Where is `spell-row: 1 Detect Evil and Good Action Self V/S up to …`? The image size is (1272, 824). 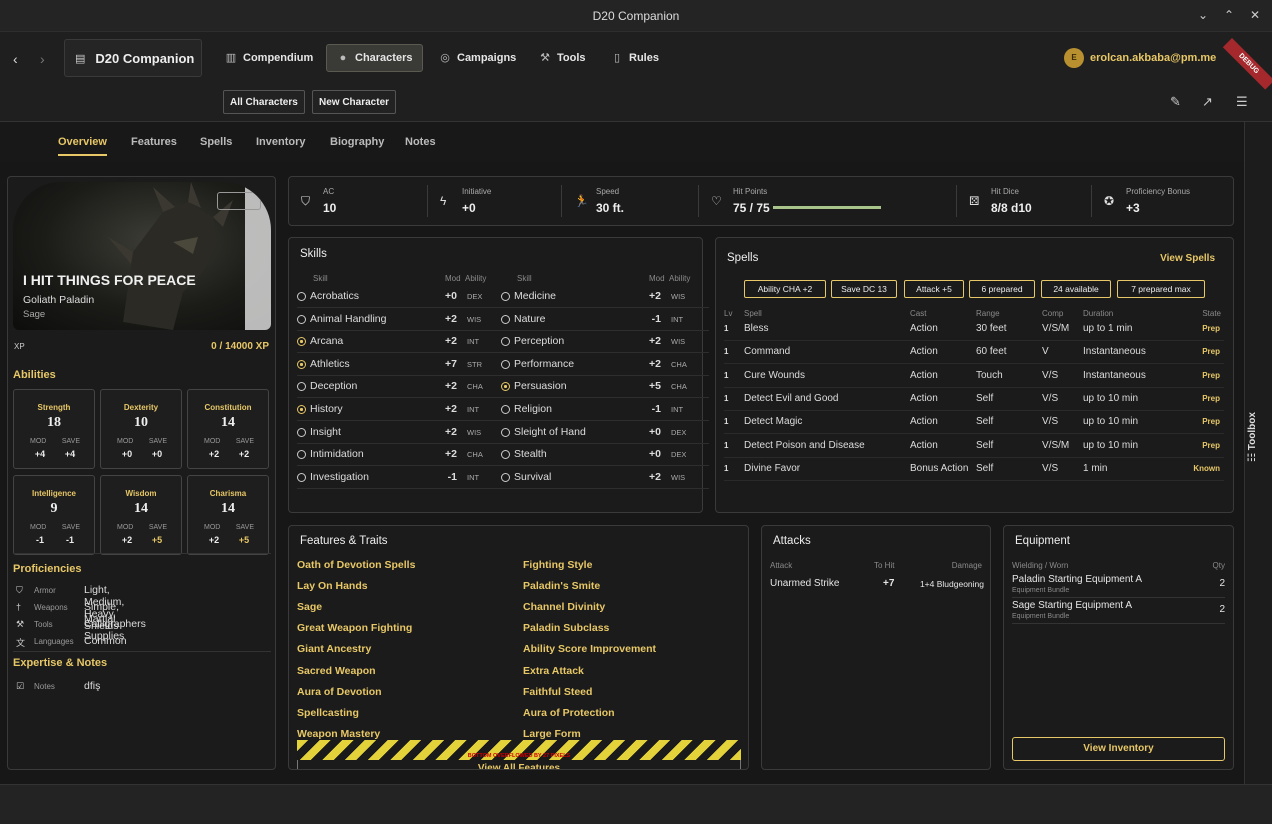 spell-row: 1 Detect Evil and Good Action Self V/S up to … is located at coordinates (974, 399).